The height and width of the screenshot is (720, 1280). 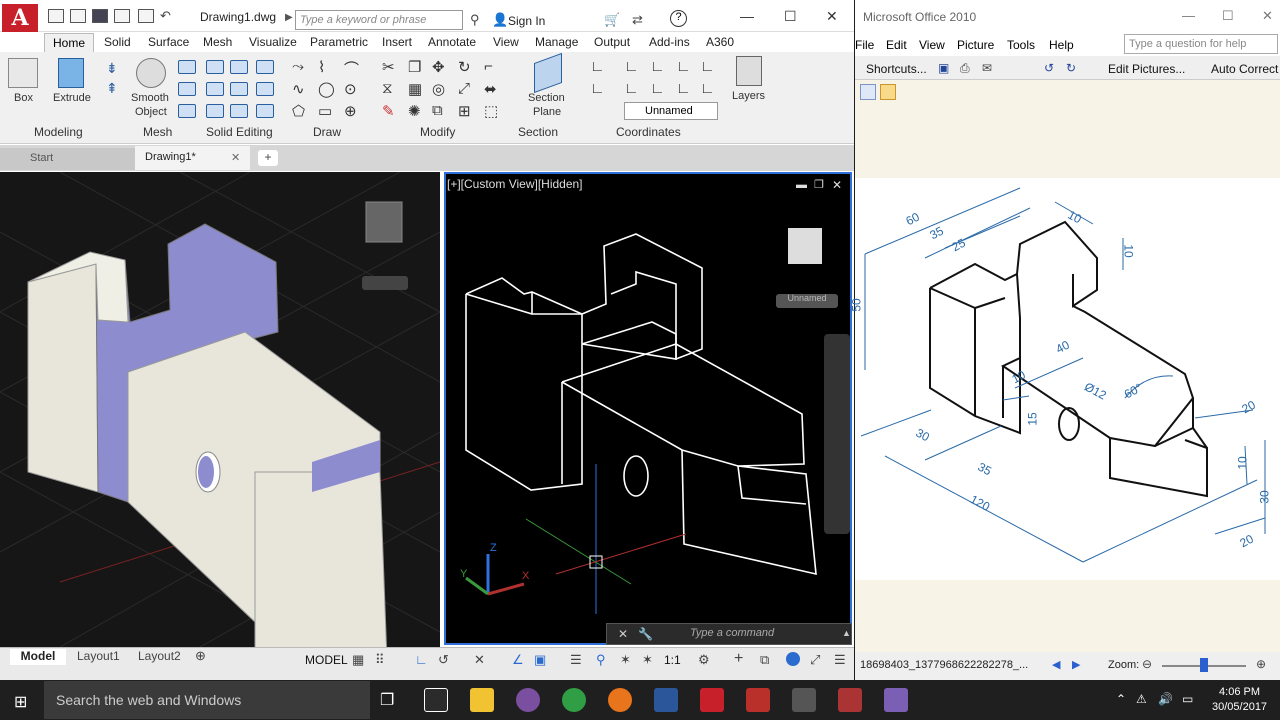 What do you see at coordinates (187, 67) in the screenshot?
I see `mesh-tool-icon` at bounding box center [187, 67].